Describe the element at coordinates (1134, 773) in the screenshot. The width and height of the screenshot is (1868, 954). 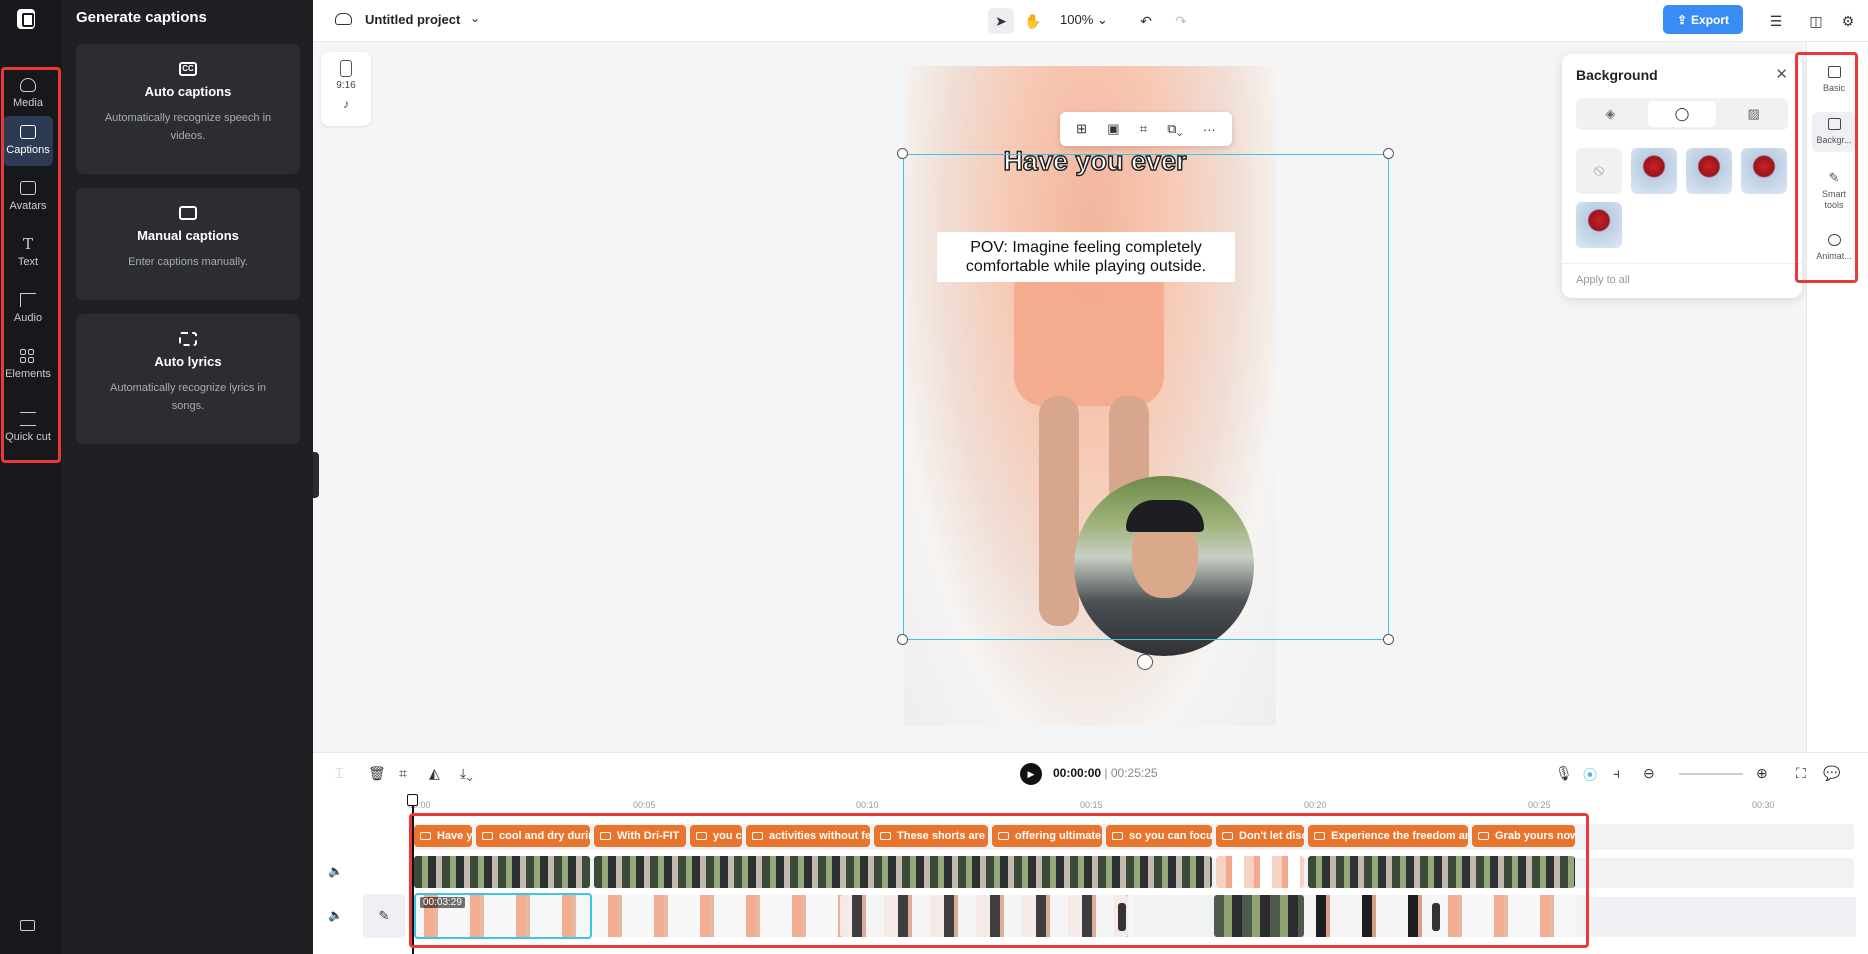
I see `total-duration: 00:25:25` at that location.